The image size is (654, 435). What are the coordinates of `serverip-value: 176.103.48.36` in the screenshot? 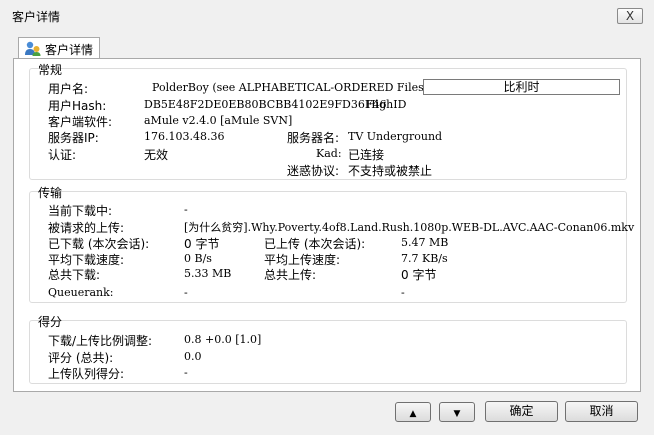 It's located at (184, 136).